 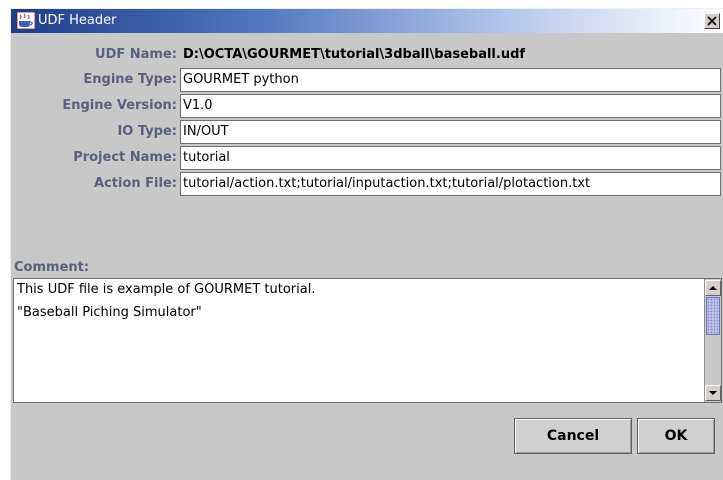 I want to click on project-name-field: tutorial, so click(x=450, y=158).